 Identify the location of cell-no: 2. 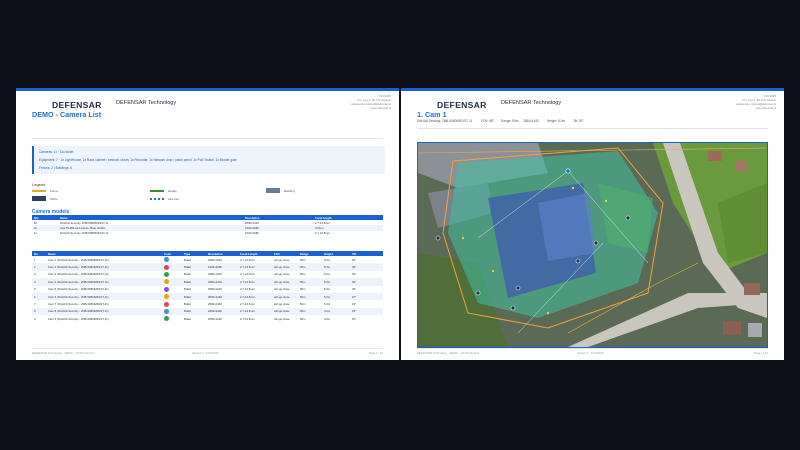
(39, 267).